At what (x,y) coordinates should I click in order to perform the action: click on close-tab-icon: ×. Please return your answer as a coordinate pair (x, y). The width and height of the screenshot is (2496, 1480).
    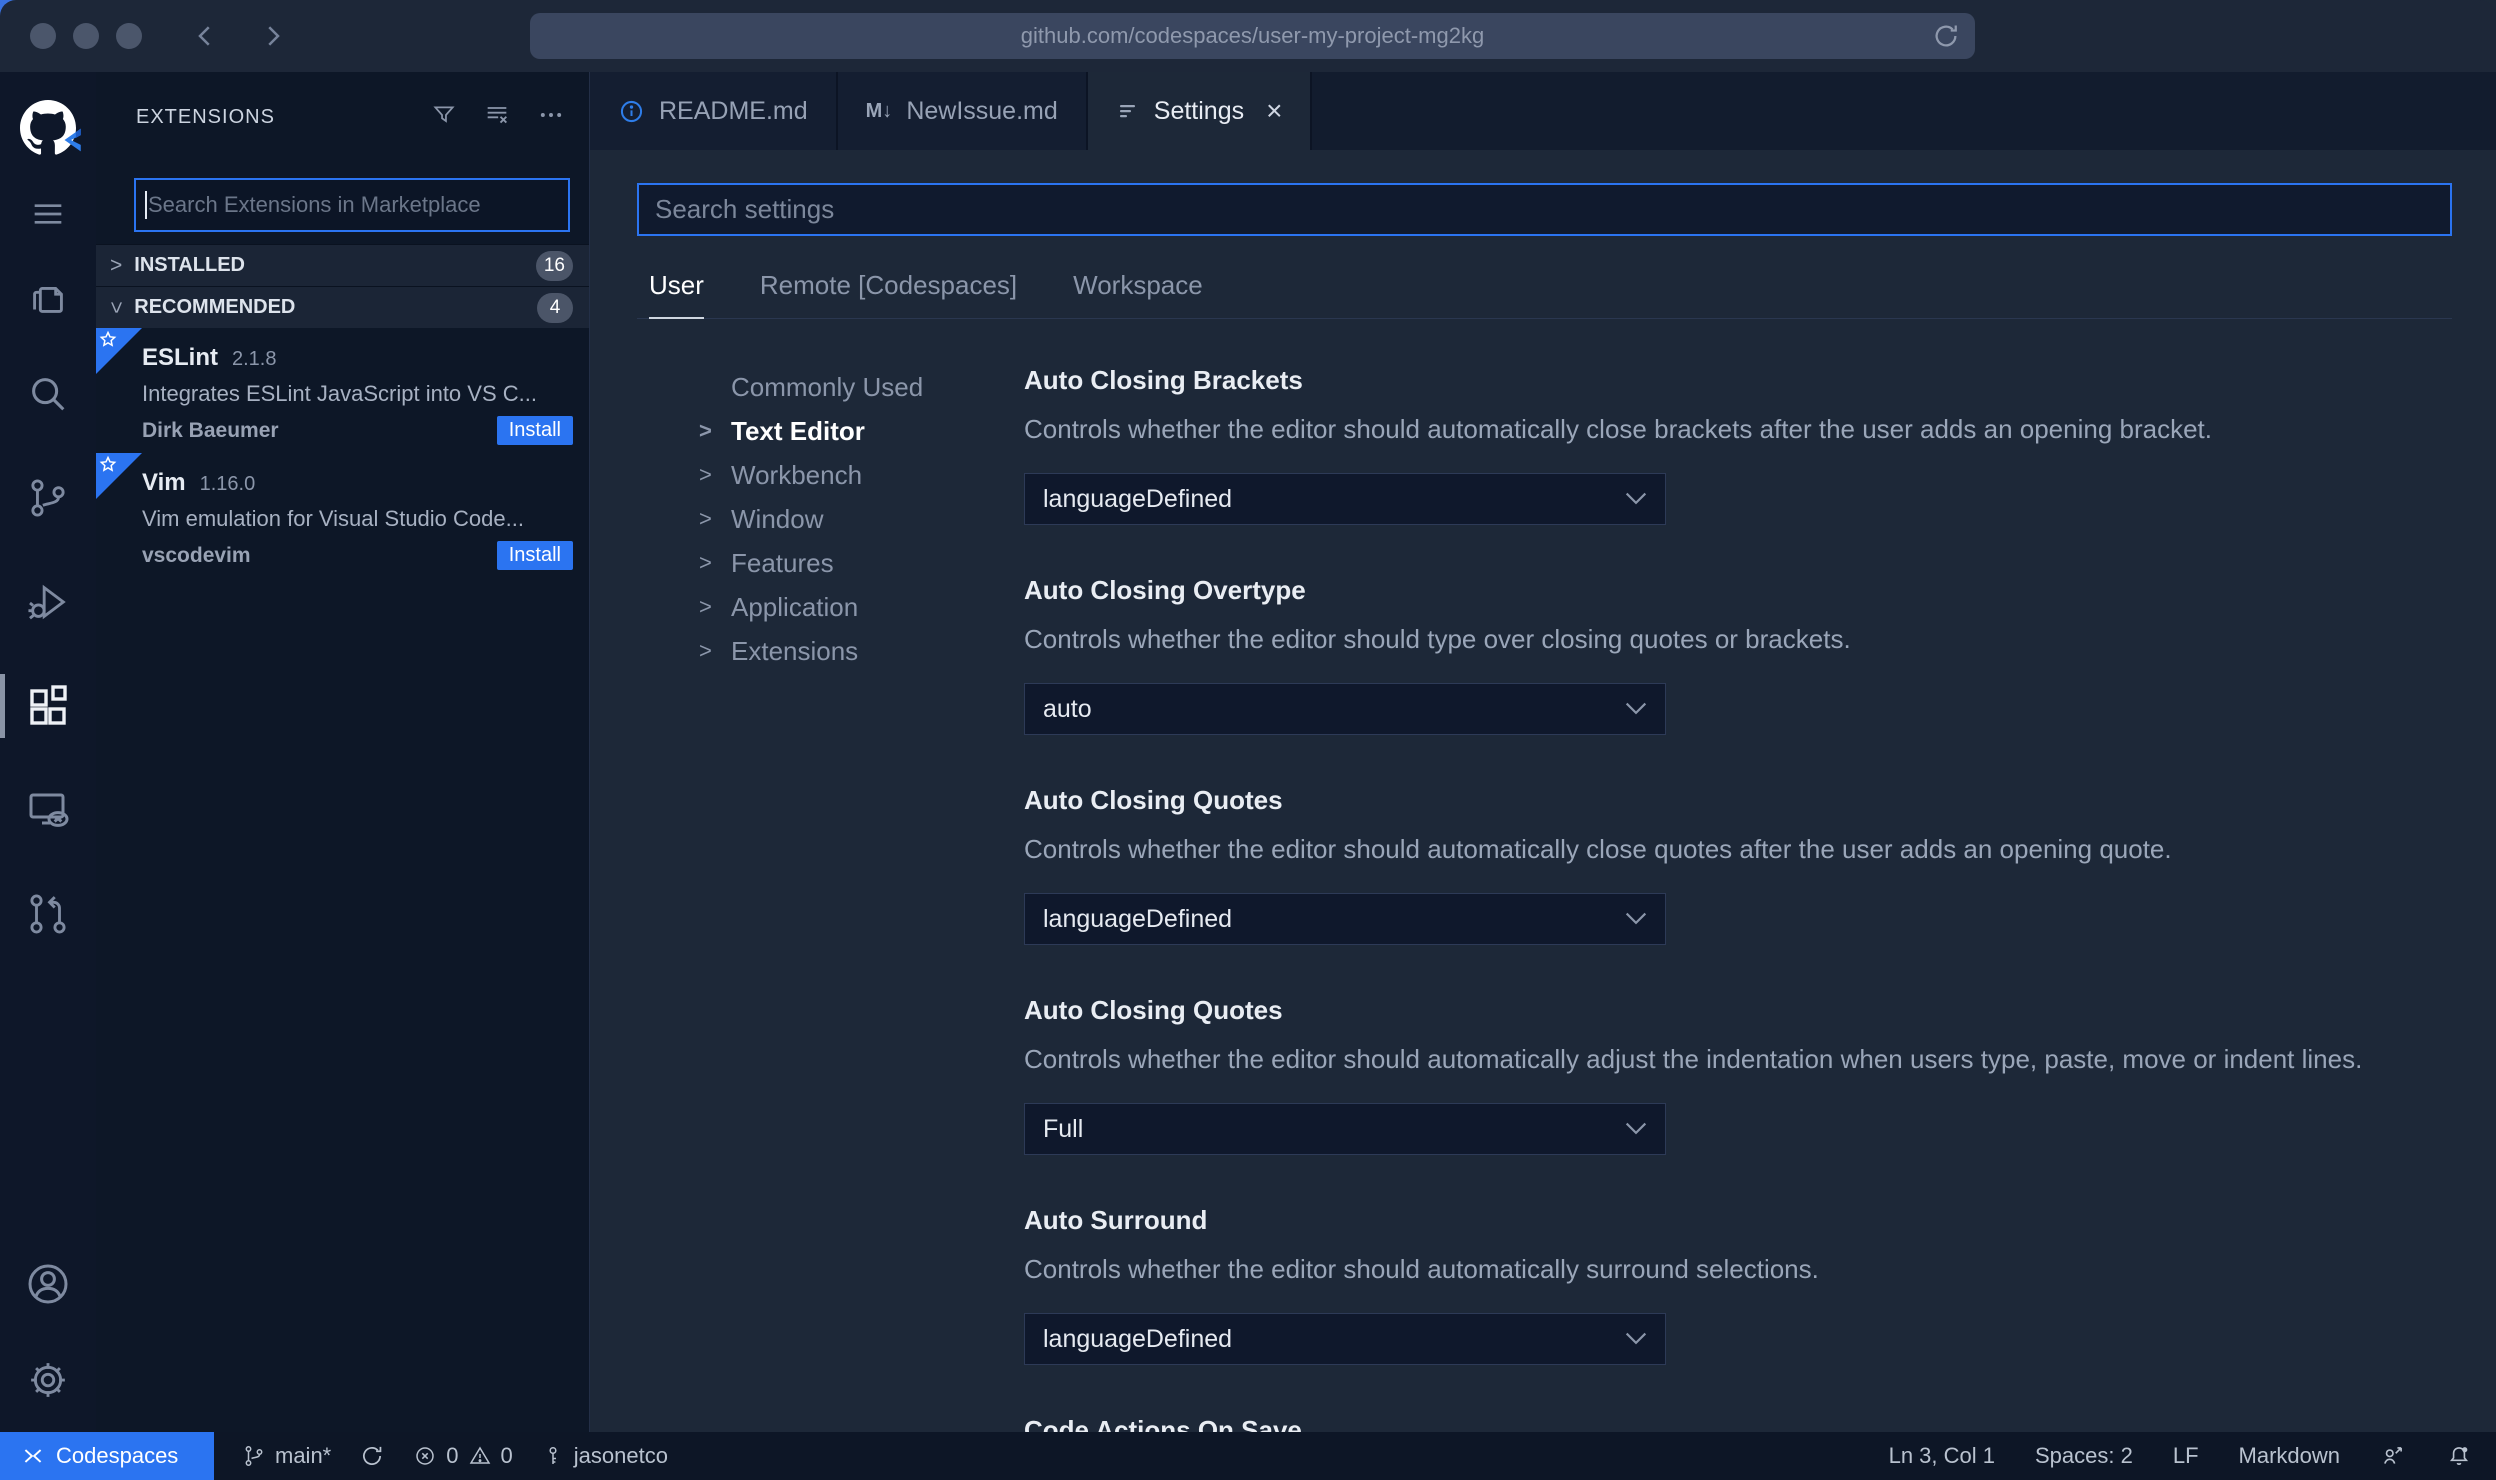
    Looking at the image, I should click on (1274, 111).